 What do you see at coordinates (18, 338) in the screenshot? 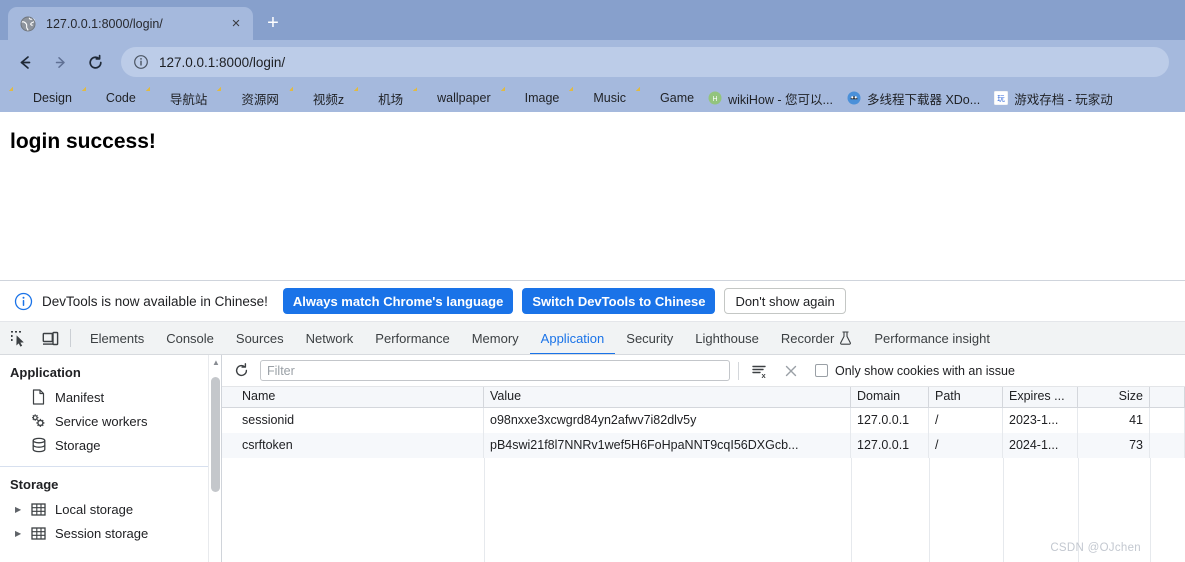
I see `inspect-element-icon` at bounding box center [18, 338].